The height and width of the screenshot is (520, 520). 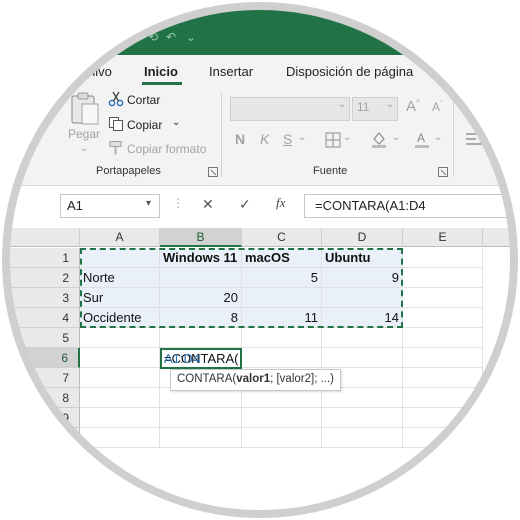 What do you see at coordinates (282, 278) in the screenshot?
I see `cell-c2: 5` at bounding box center [282, 278].